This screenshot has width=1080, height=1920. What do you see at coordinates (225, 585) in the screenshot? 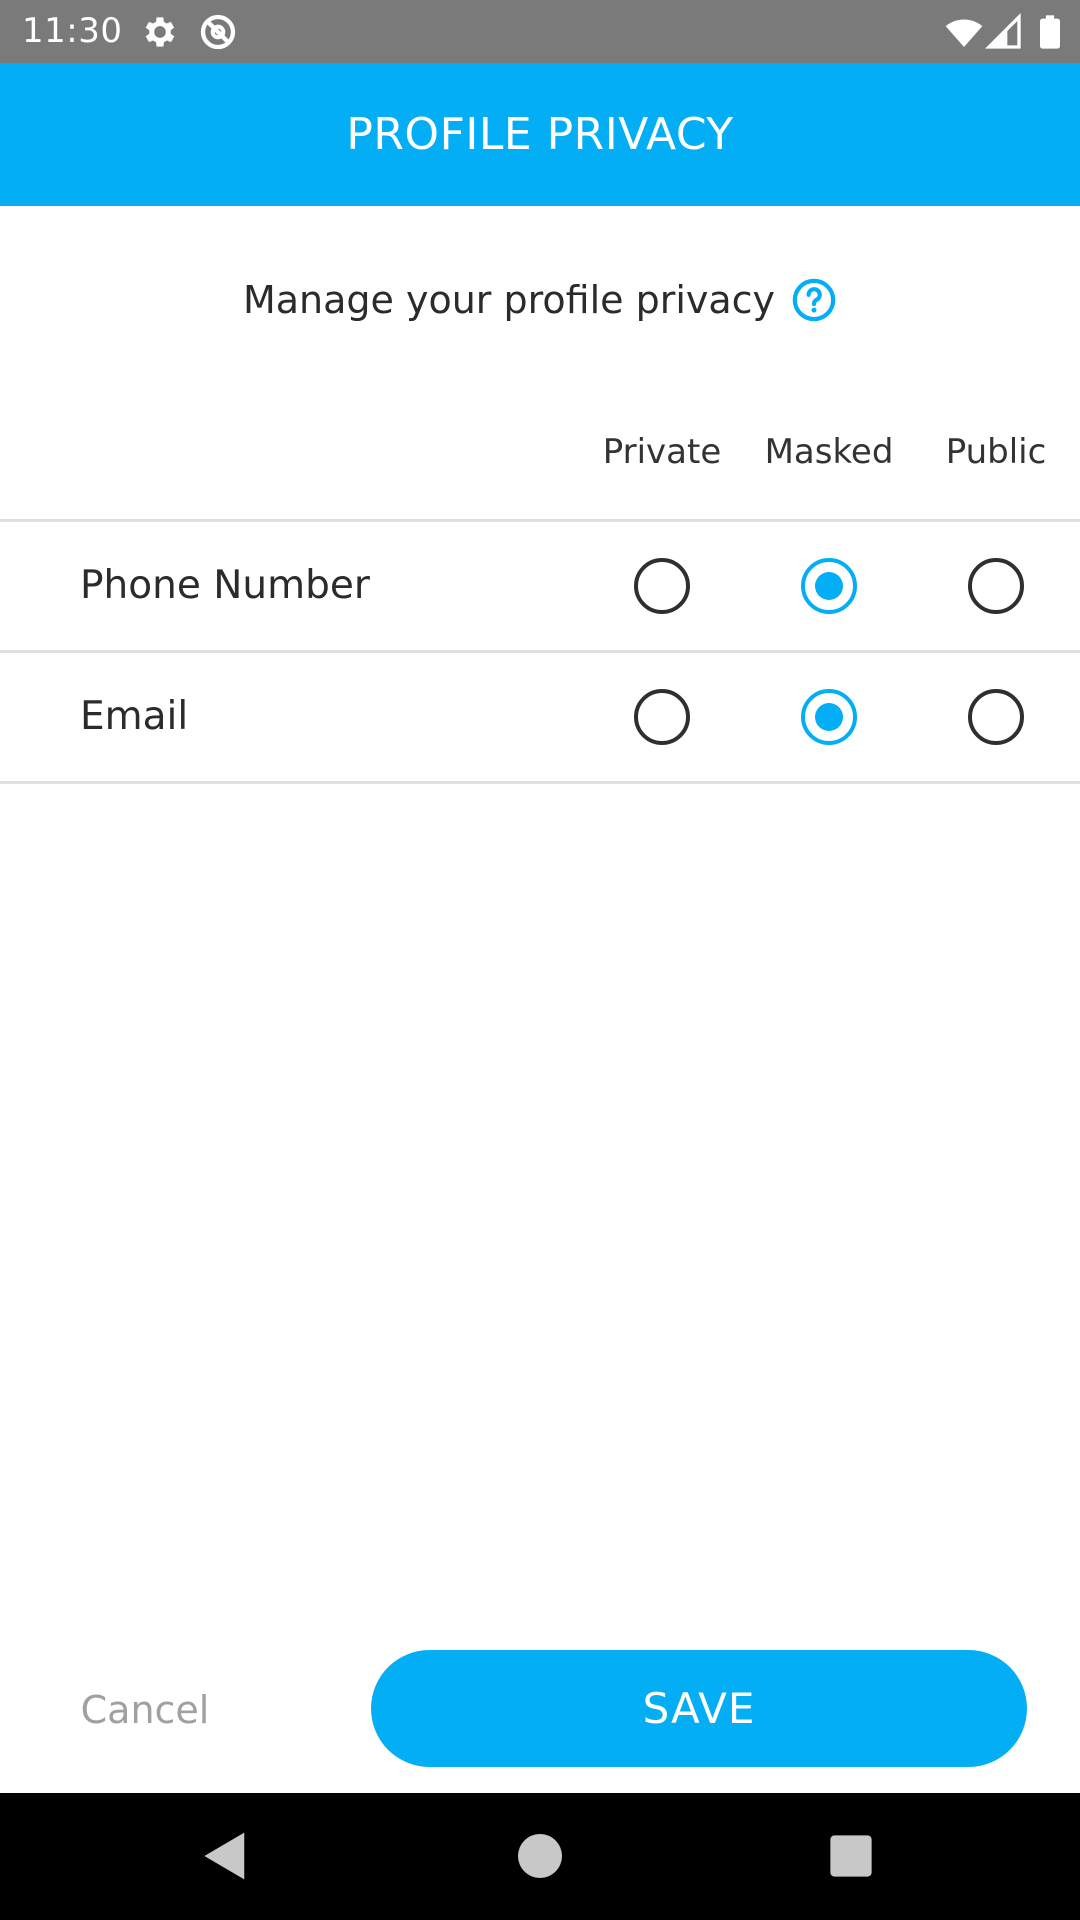
I see `row-label-phone-number: Phone Number` at bounding box center [225, 585].